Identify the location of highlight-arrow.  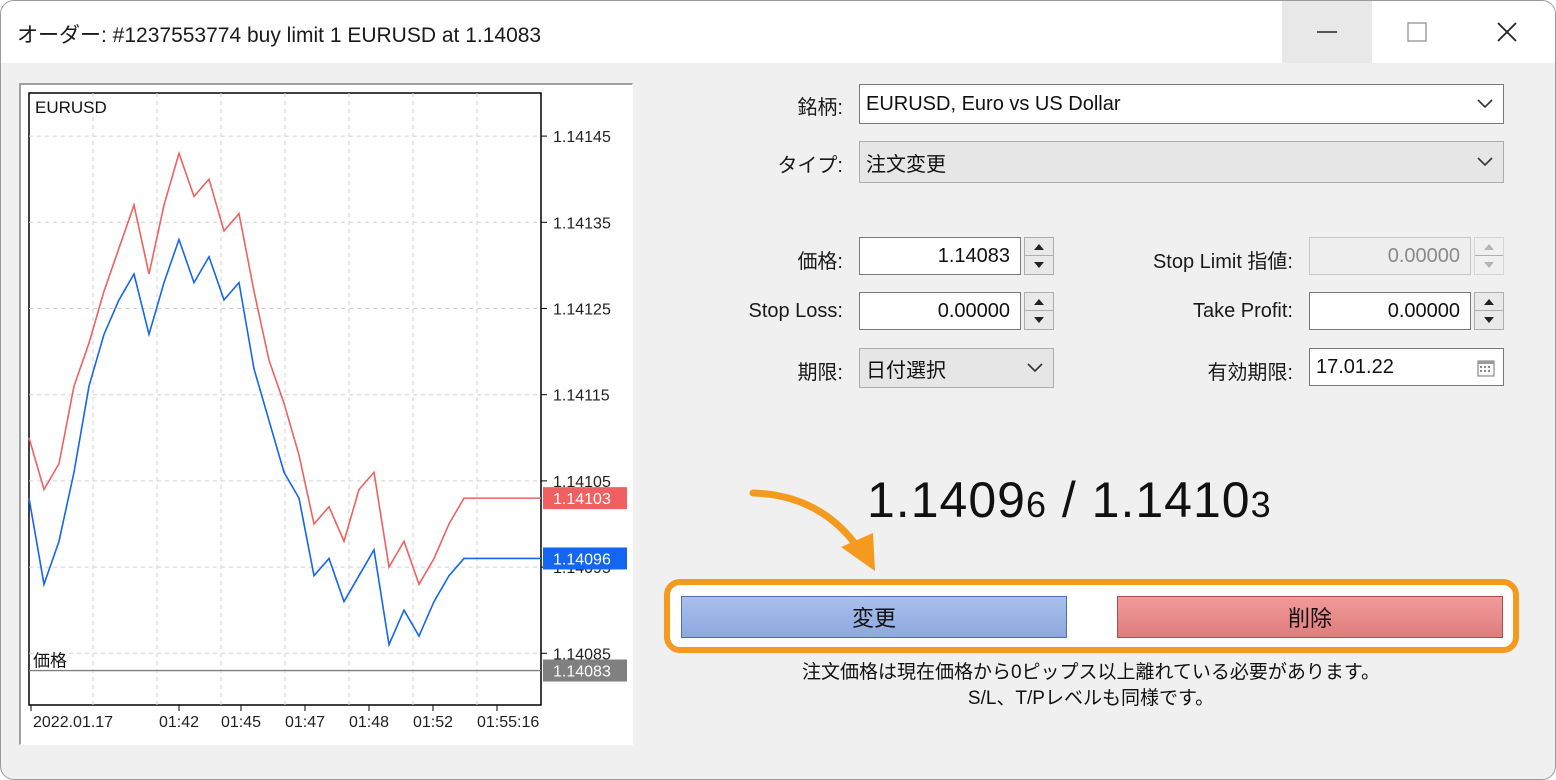
(812, 530).